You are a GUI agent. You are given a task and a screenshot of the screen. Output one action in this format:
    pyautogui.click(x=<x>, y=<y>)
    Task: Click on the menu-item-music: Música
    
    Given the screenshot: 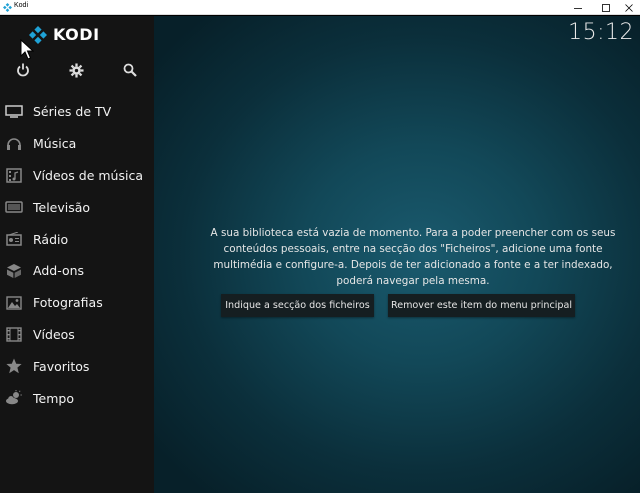 What is the action you would take?
    pyautogui.click(x=77, y=144)
    